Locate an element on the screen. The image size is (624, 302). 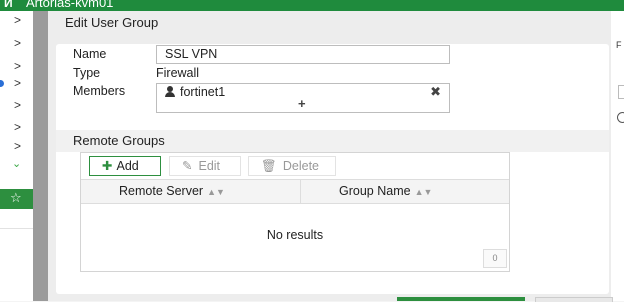
top-banner: И Artorias-kvm01 is located at coordinates (312, 5).